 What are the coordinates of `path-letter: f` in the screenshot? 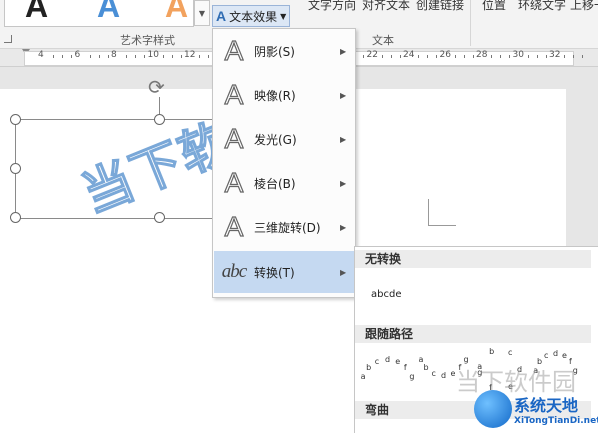 It's located at (405, 368).